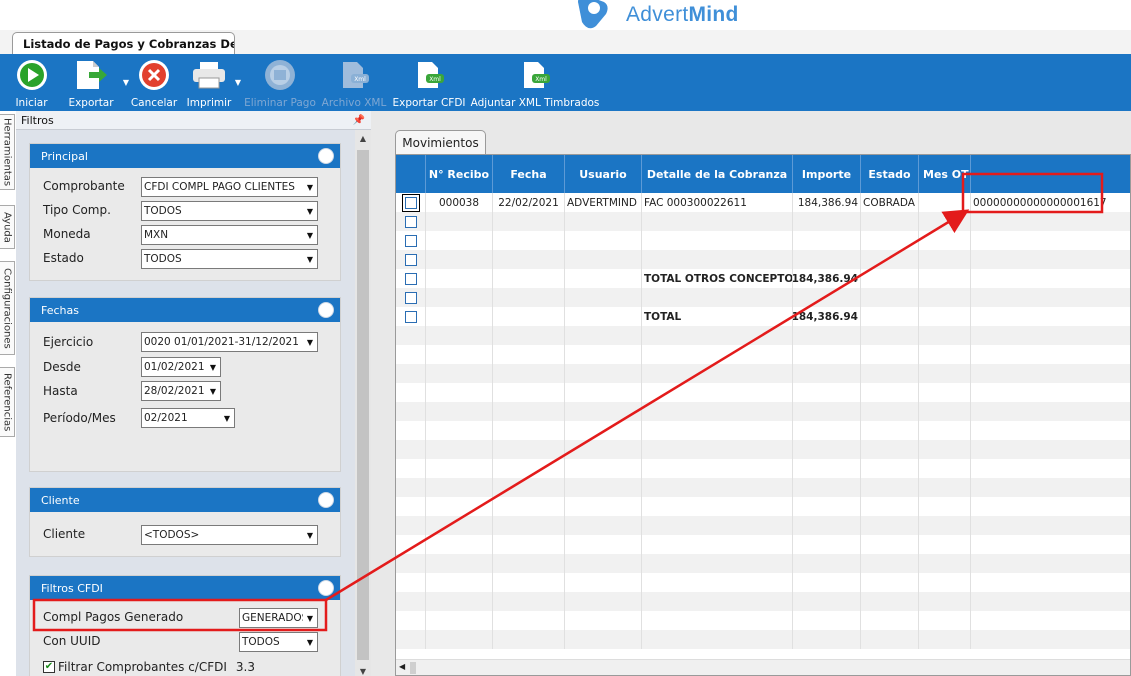  Describe the element at coordinates (229, 235) in the screenshot. I see `moneda-select: MXN ▼` at that location.